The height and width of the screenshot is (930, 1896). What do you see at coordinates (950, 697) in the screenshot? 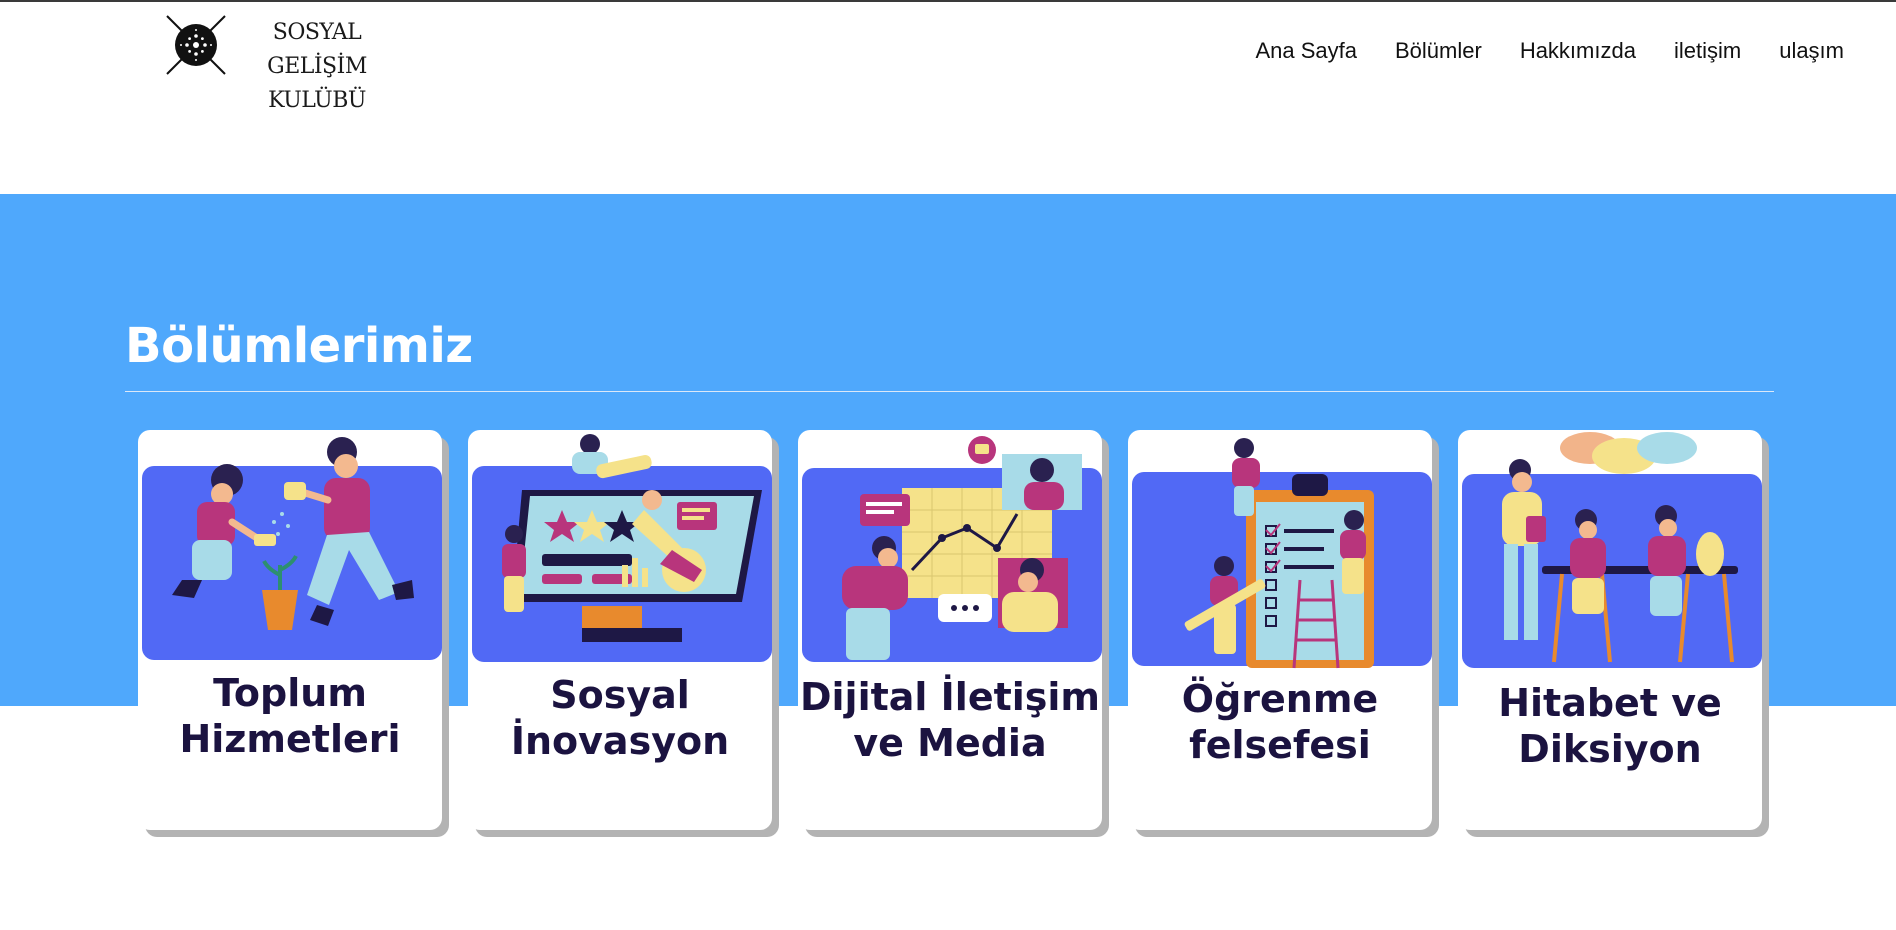
I see `card-title-line-1: Dijital İletişim` at bounding box center [950, 697].